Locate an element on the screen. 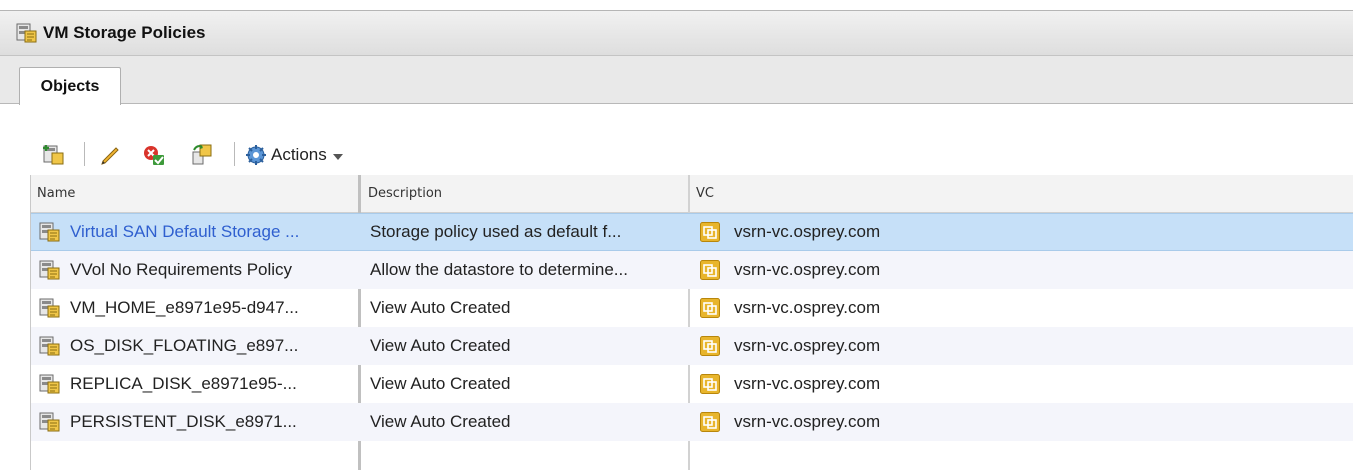 Image resolution: width=1353 pixels, height=470 pixels. actions-menu-button: Actions is located at coordinates (294, 155).